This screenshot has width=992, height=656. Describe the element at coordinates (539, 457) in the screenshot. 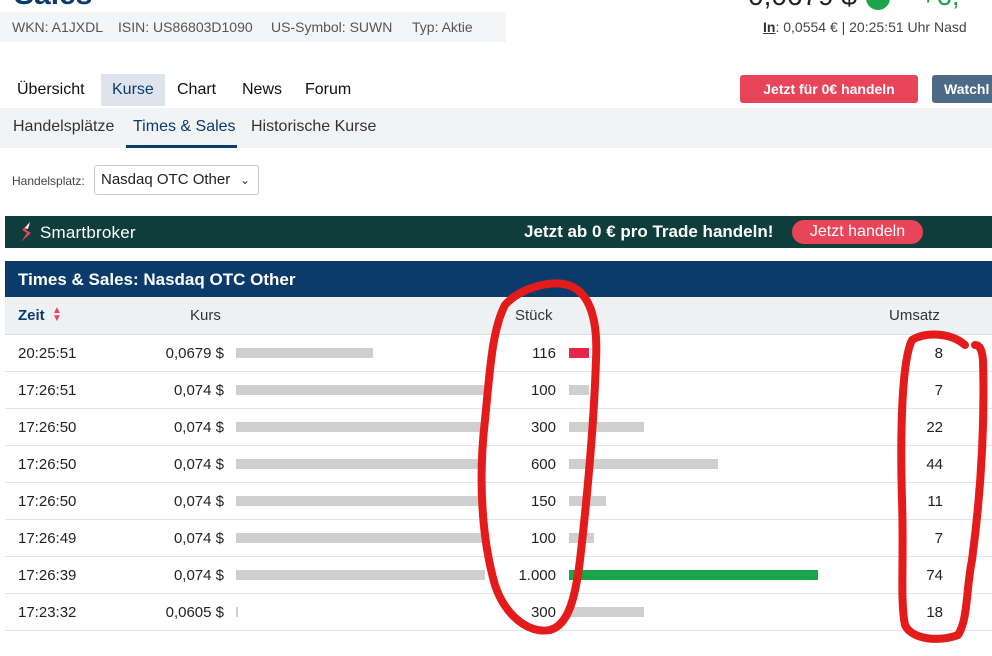

I see `annotation-circle-qty` at that location.